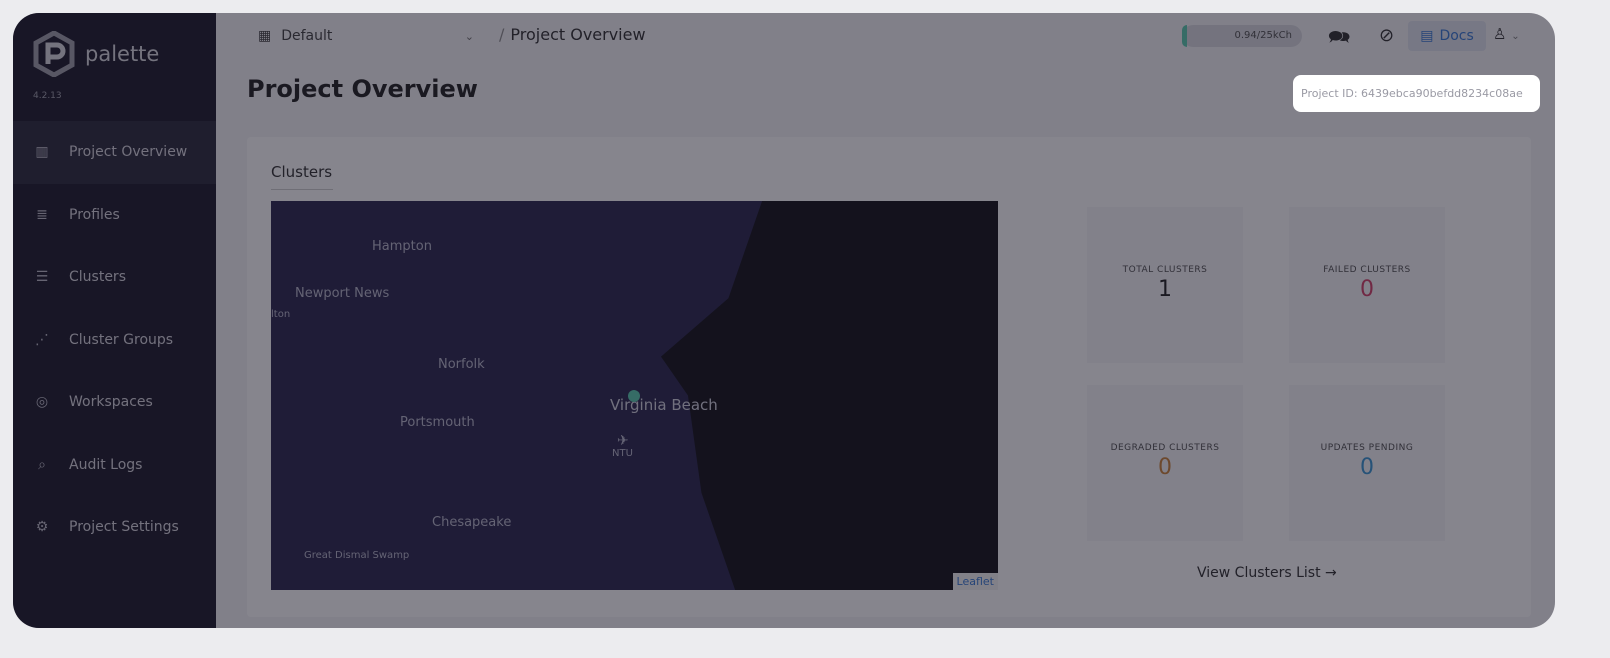 Image resolution: width=1610 pixels, height=658 pixels. I want to click on sidebar-item-project-overview: ▥ Project Overview, so click(114, 152).